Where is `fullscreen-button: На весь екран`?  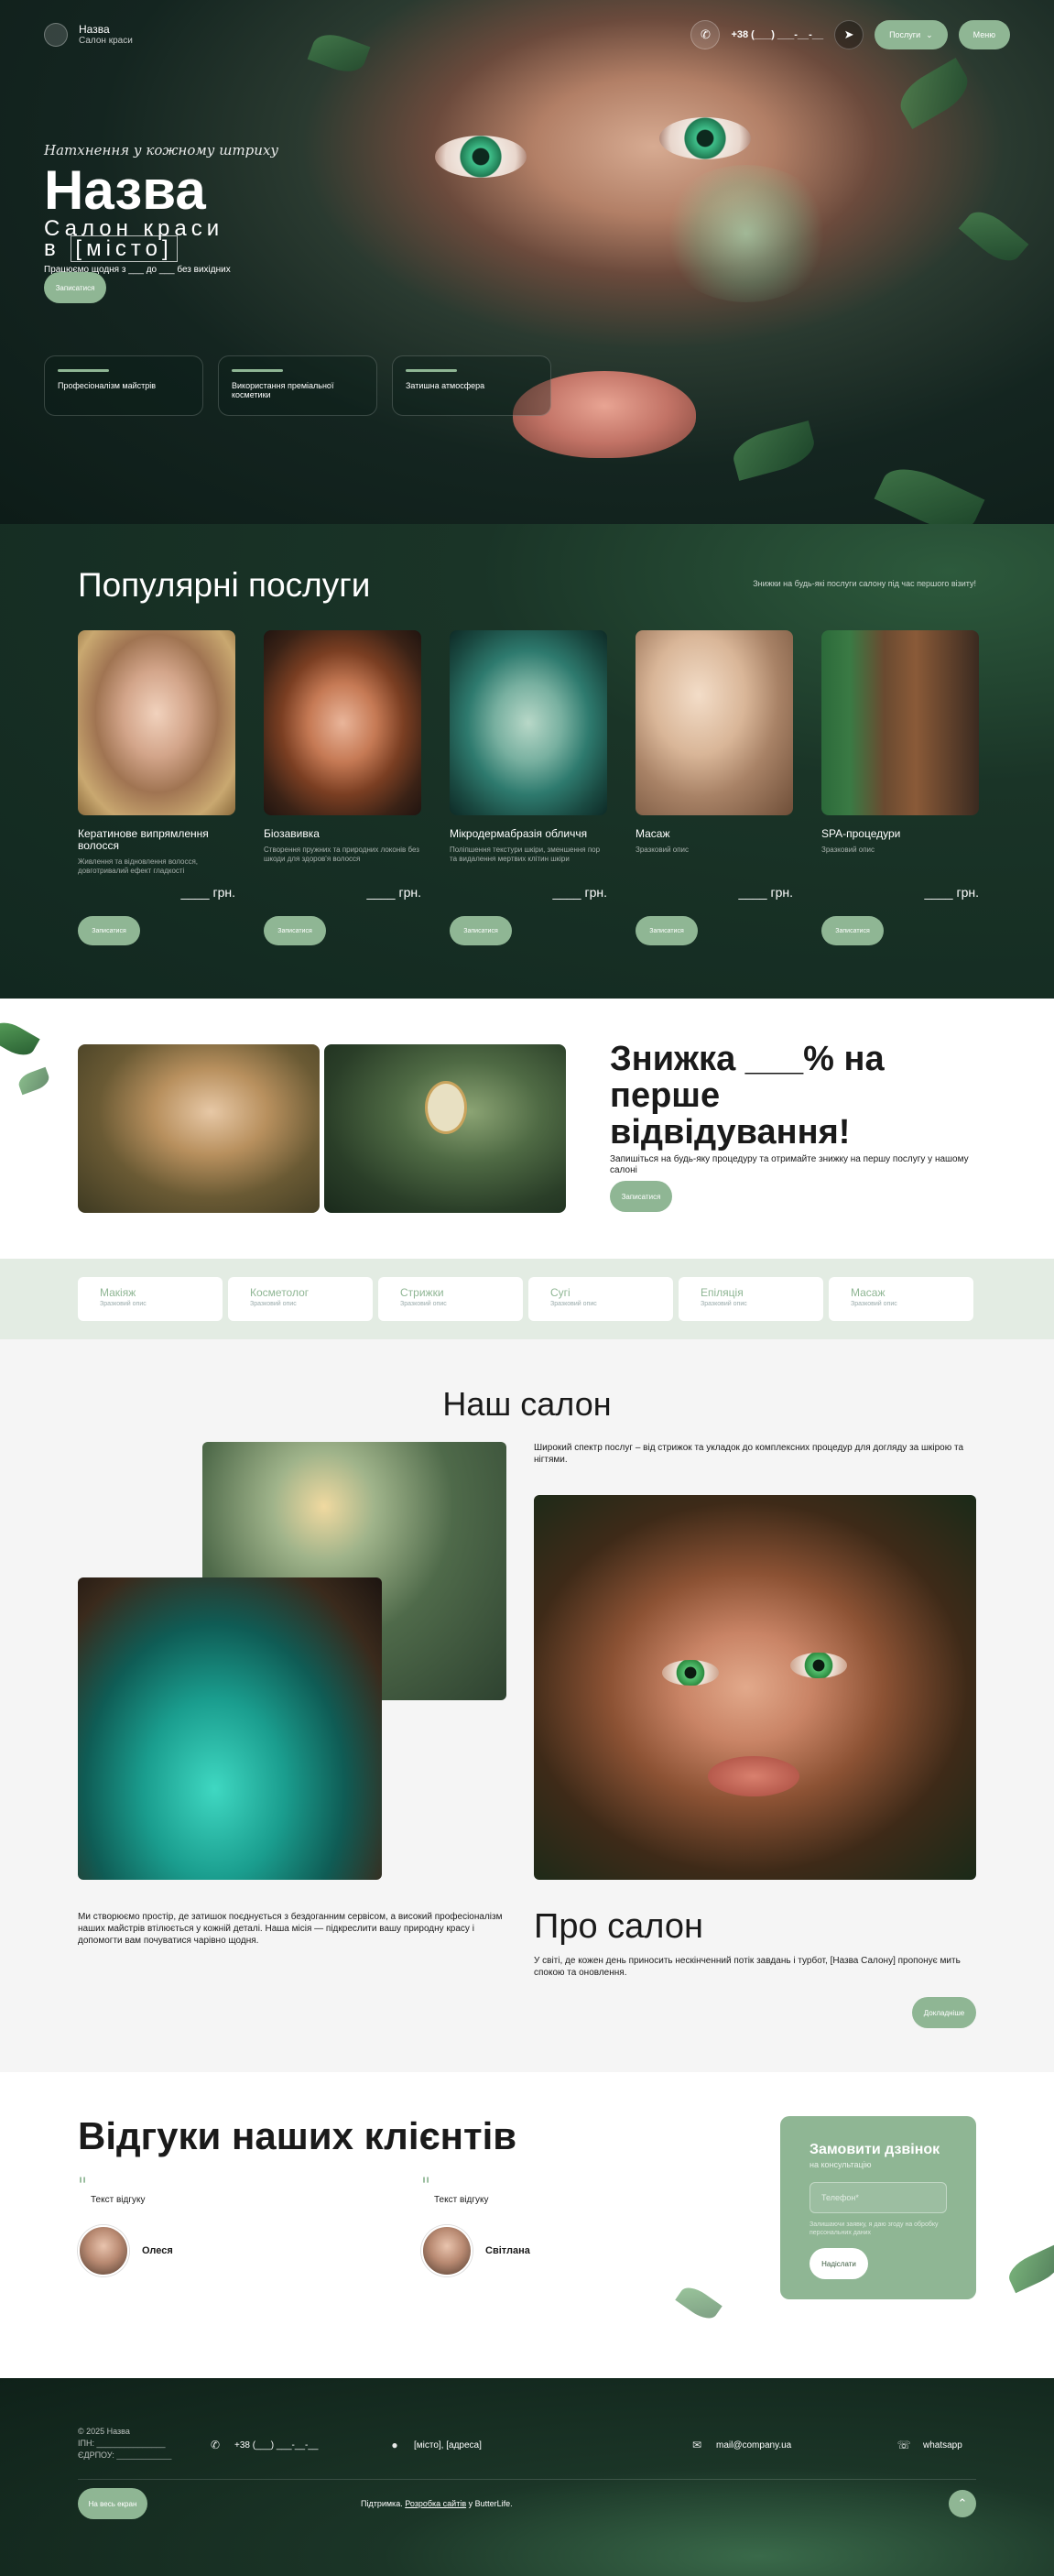
fullscreen-button: На весь екран is located at coordinates (112, 2504).